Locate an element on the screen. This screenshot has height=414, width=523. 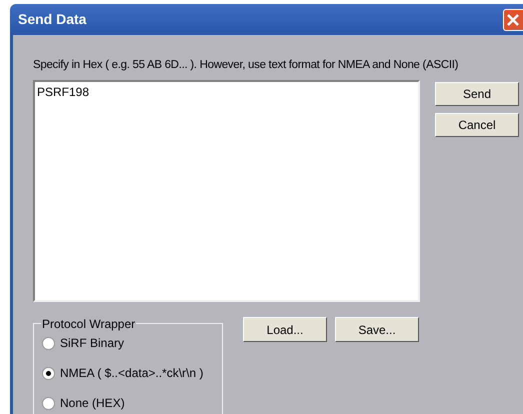
radio-label: NMEA ( $..<data>..*ck\r\n ) is located at coordinates (132, 373).